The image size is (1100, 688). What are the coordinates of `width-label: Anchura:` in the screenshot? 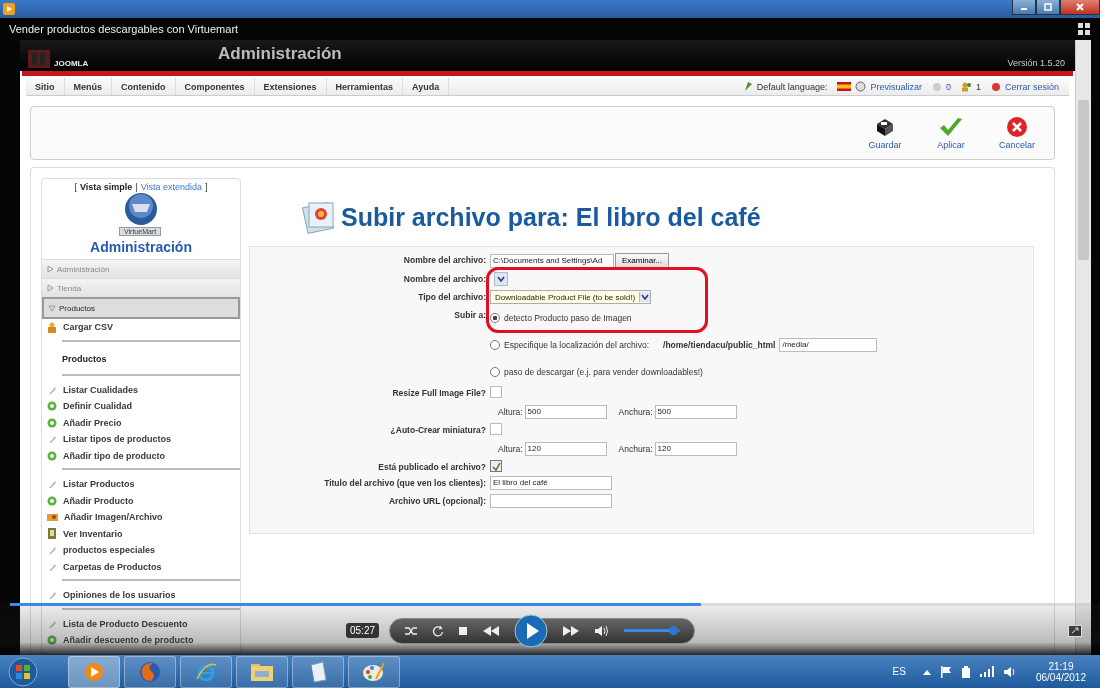 It's located at (635, 412).